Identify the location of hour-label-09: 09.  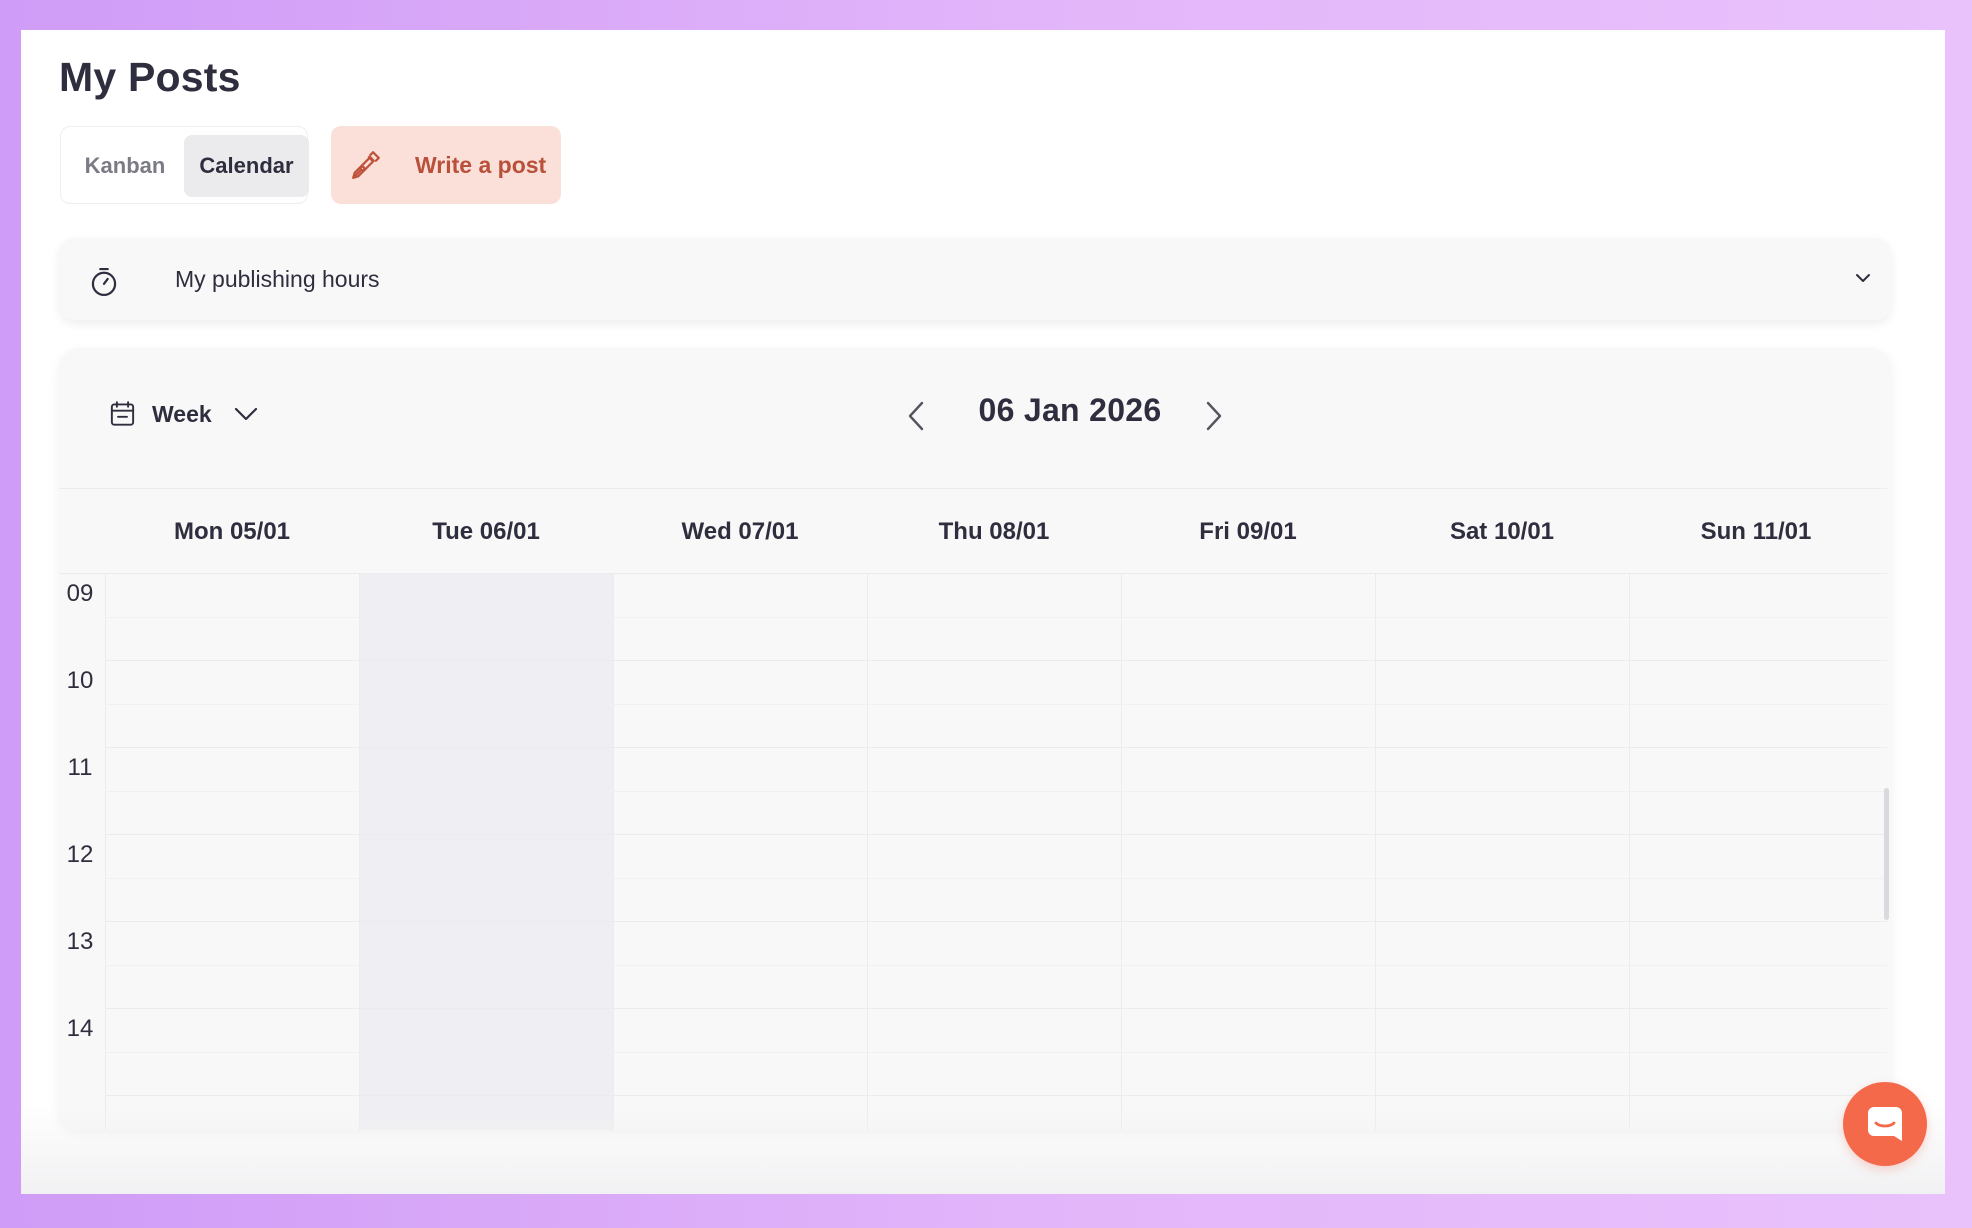
(80, 593).